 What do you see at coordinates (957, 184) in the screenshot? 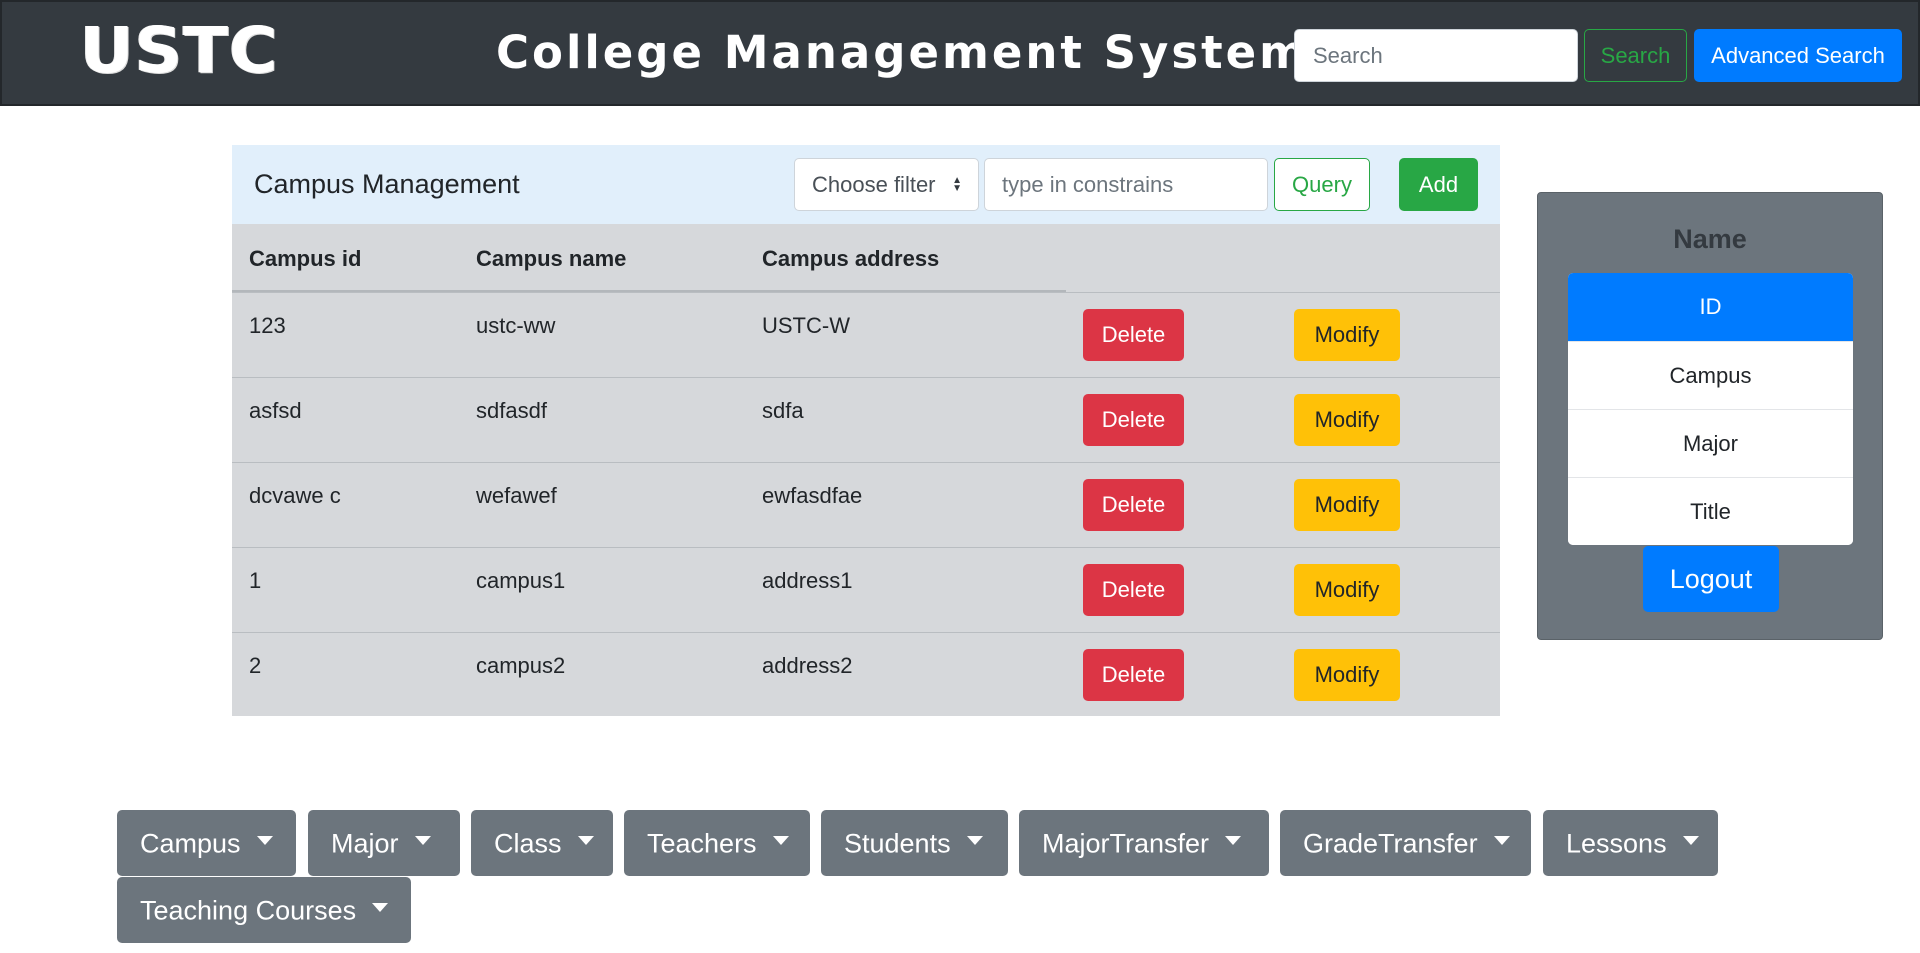
I see `select-updown-icon: ▲ ▼` at bounding box center [957, 184].